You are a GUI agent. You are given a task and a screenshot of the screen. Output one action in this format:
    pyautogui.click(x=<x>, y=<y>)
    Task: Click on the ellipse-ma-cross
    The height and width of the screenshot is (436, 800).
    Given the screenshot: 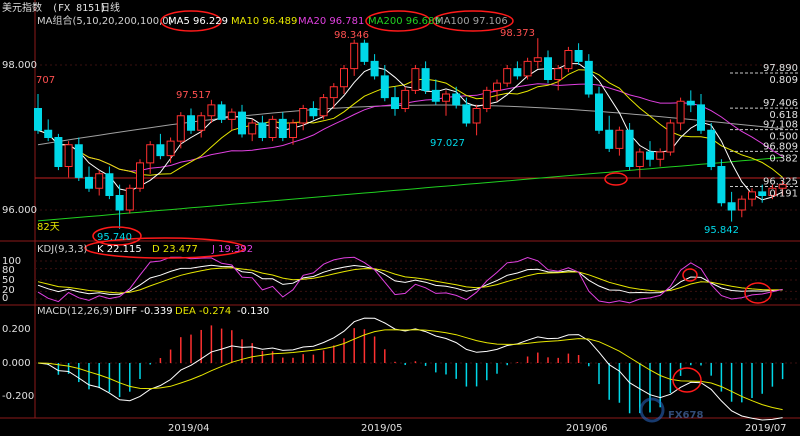 What is the action you would take?
    pyautogui.click(x=616, y=179)
    